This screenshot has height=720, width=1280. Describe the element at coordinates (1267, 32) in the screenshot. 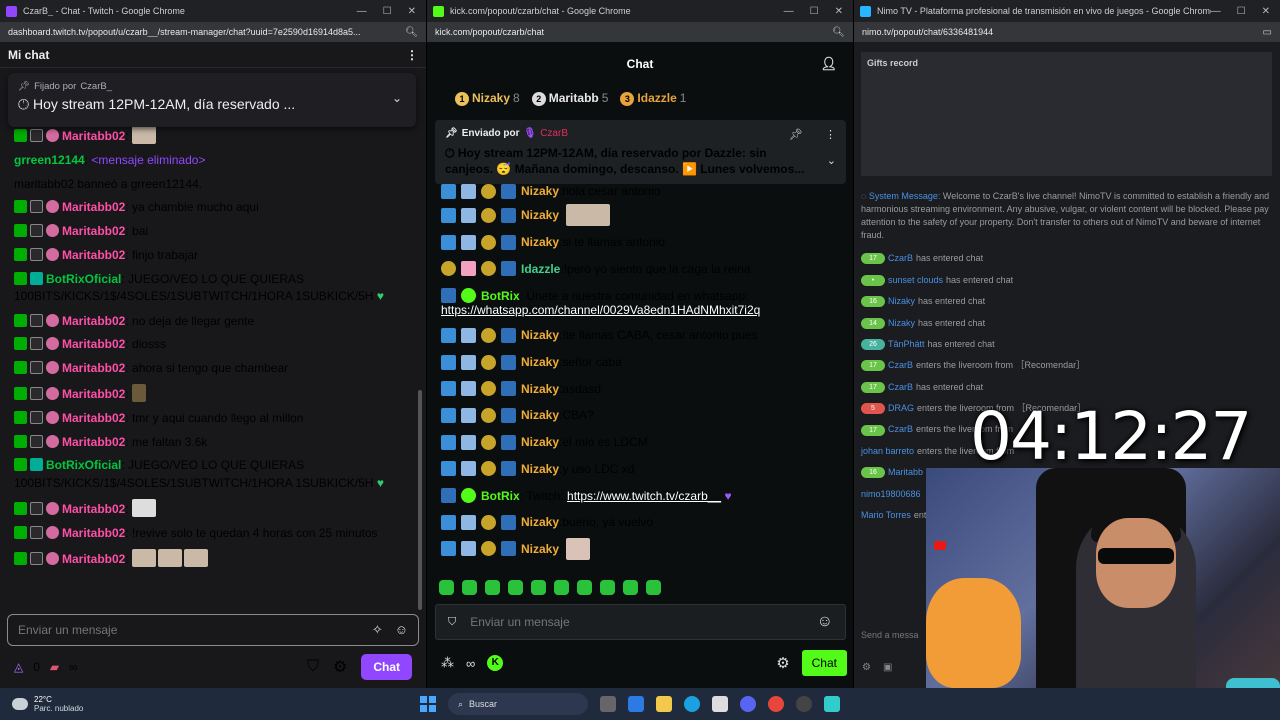

I see `cast-icon: ▭` at that location.